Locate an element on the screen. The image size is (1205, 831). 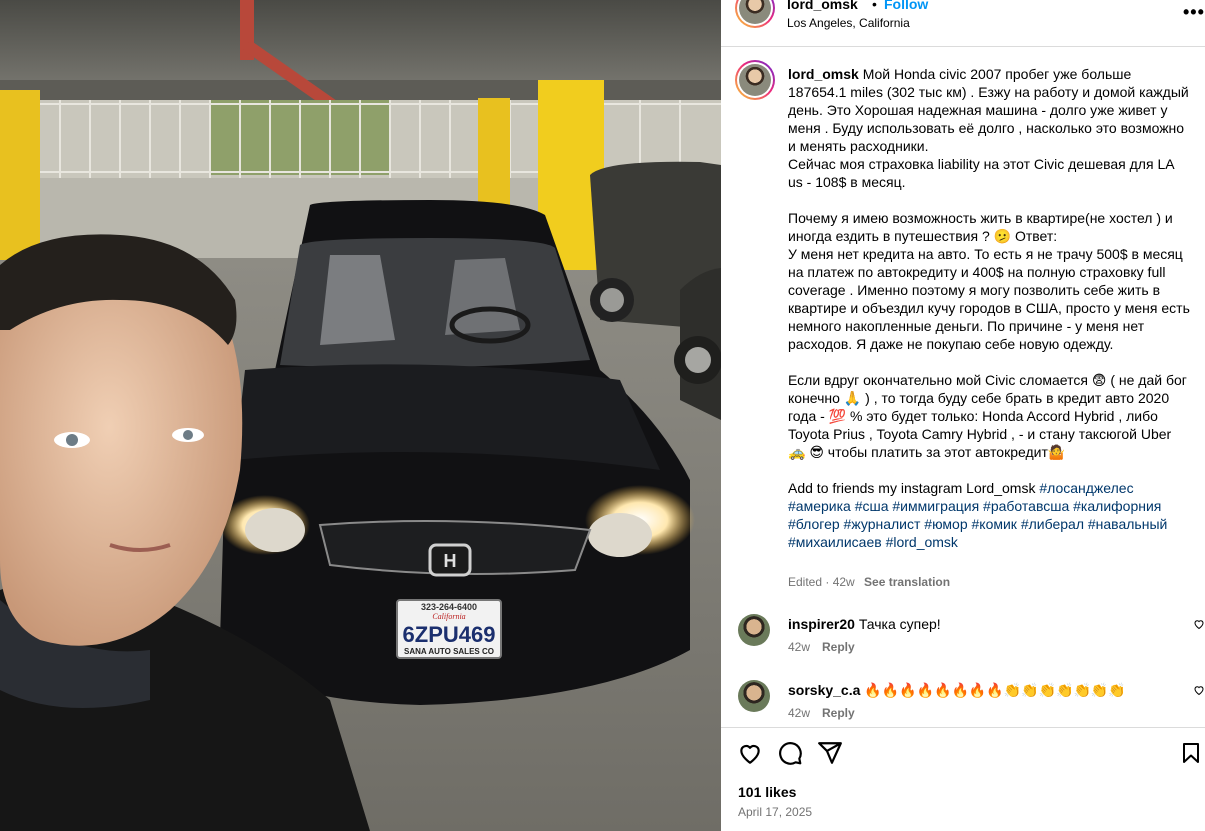
like-icon is located at coordinates (750, 753).